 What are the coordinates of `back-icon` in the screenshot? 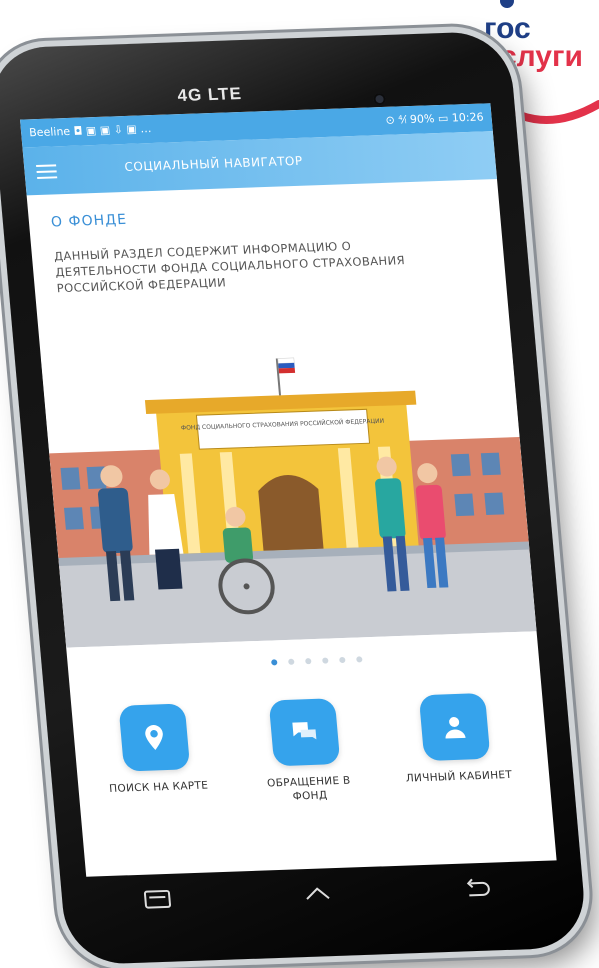 It's located at (478, 888).